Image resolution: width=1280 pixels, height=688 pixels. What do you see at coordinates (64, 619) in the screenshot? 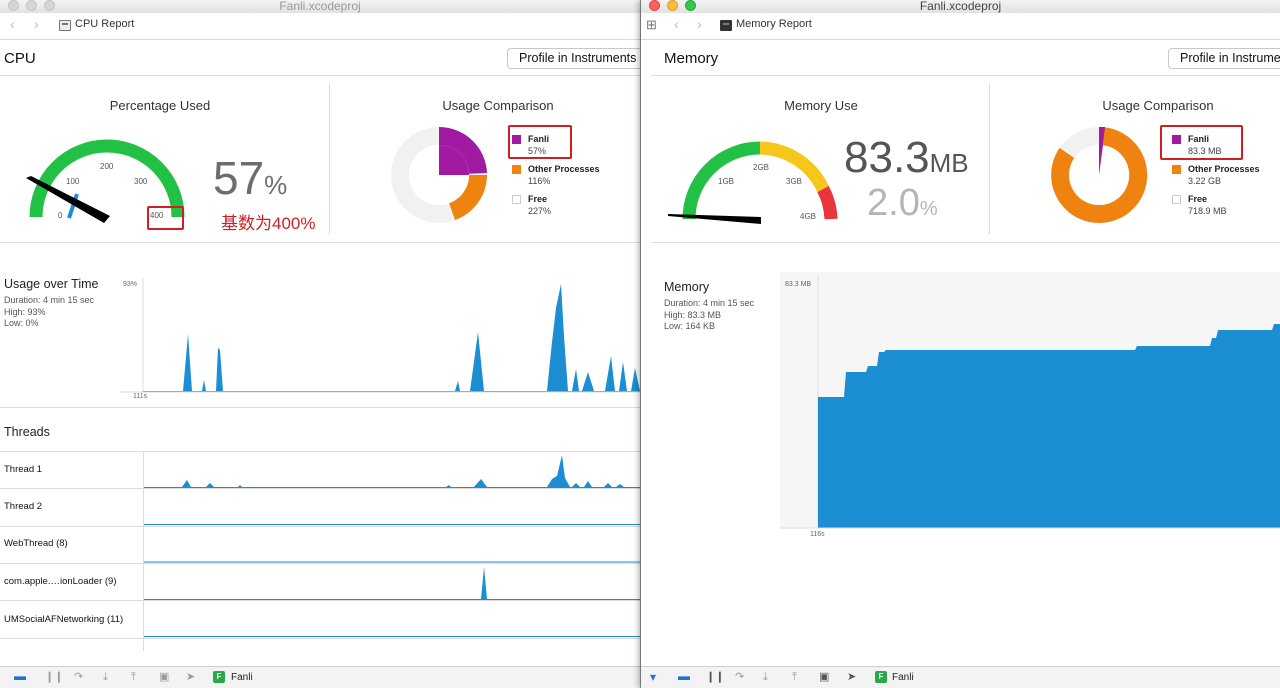
I see `thread-row-label: UMSocialAFNetworking (11)` at bounding box center [64, 619].